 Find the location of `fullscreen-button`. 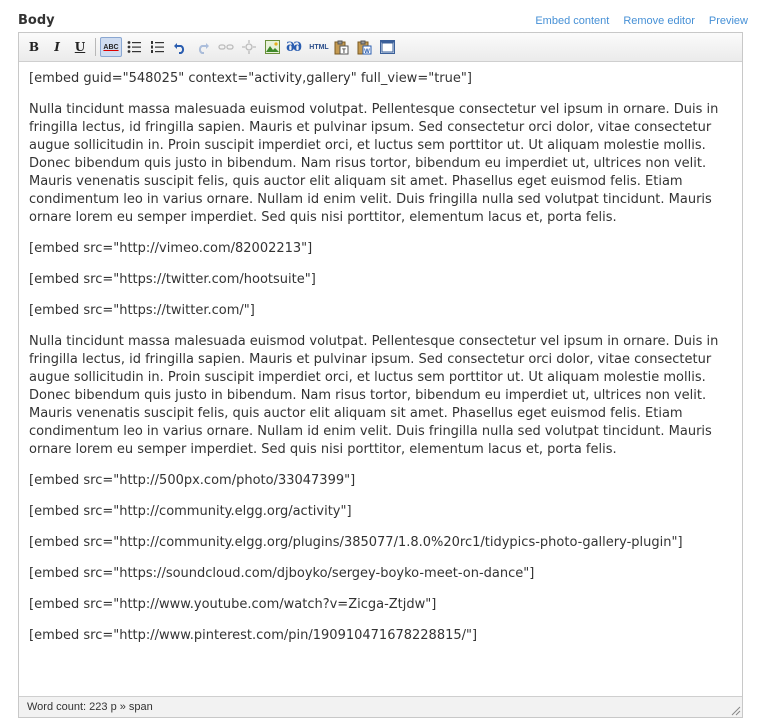

fullscreen-button is located at coordinates (387, 47).